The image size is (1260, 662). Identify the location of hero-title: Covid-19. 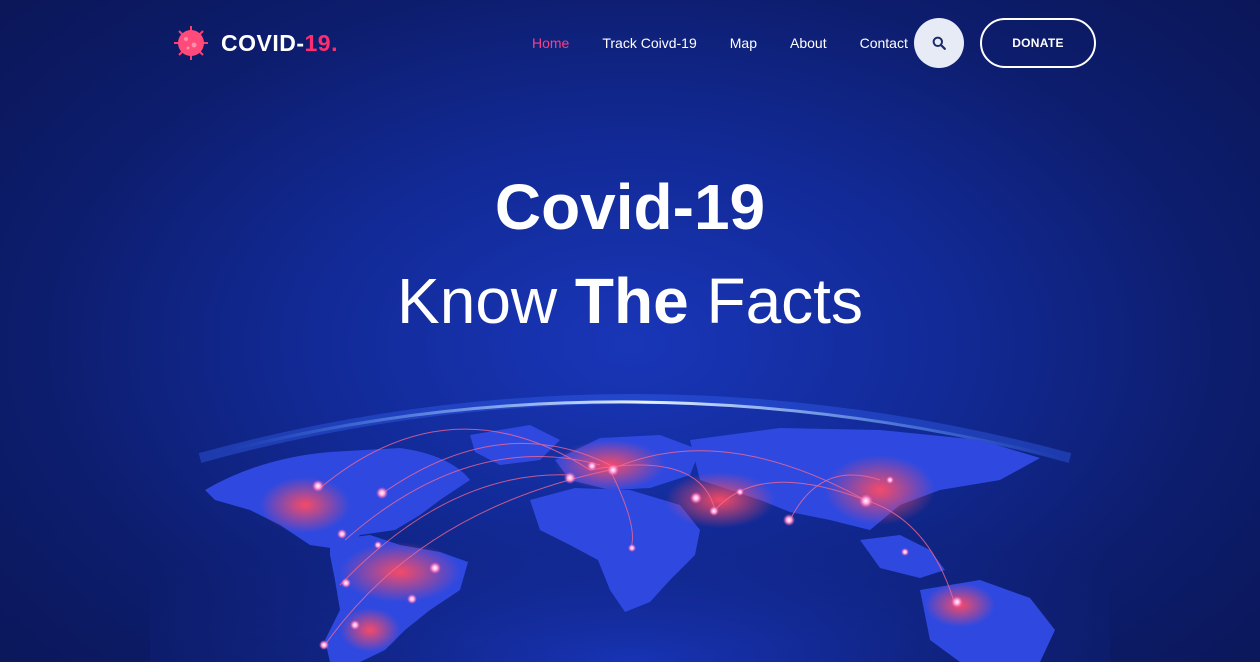
(630, 207).